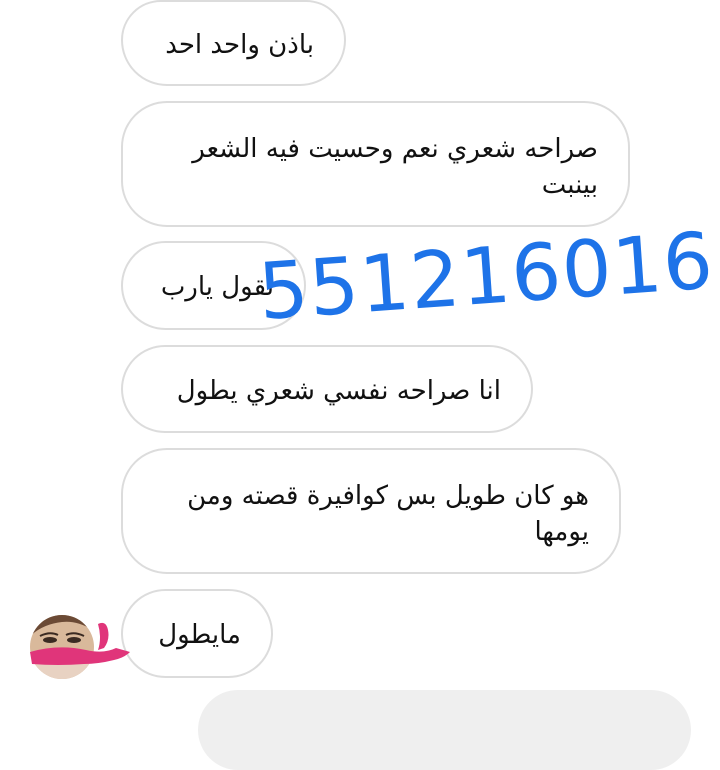 The height and width of the screenshot is (770, 720). I want to click on message-text: انا صراحه نفسي شعري يطول, so click(338, 391).